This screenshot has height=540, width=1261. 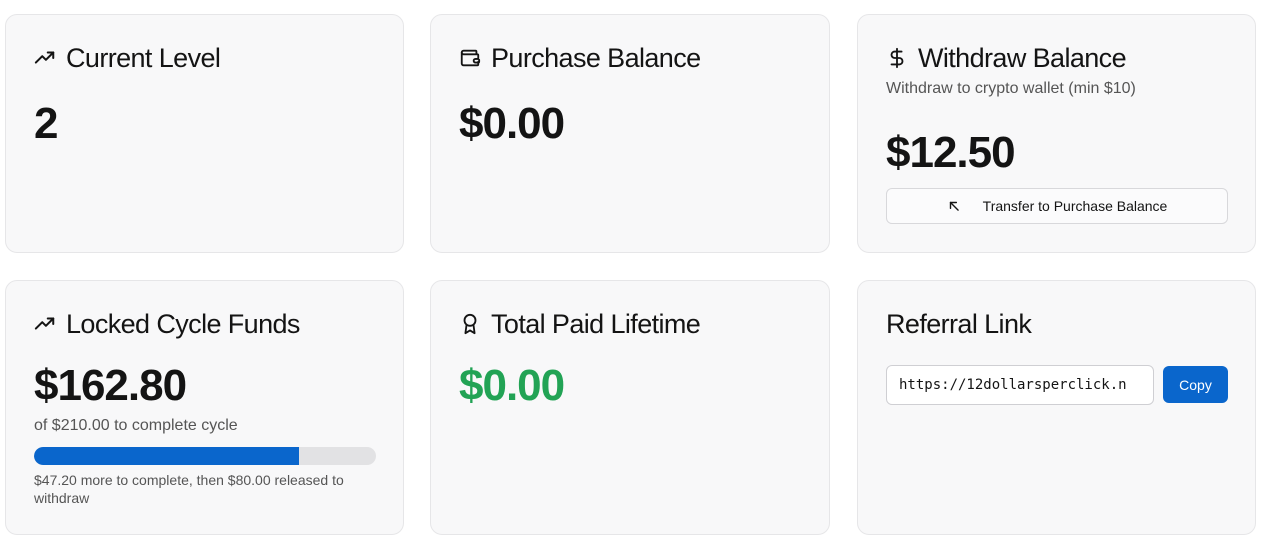 What do you see at coordinates (143, 57) in the screenshot?
I see `current-level-label: Current Level` at bounding box center [143, 57].